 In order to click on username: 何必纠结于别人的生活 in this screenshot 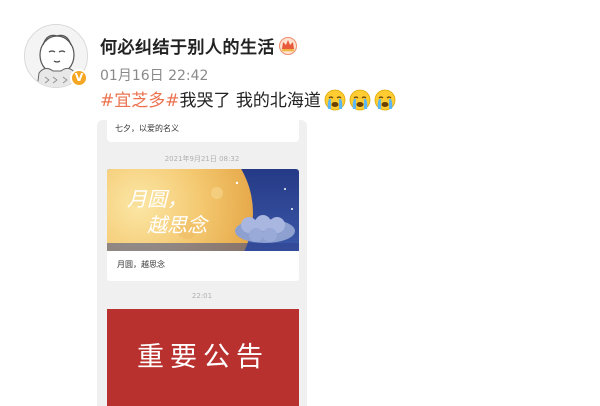, I will do `click(187, 45)`.